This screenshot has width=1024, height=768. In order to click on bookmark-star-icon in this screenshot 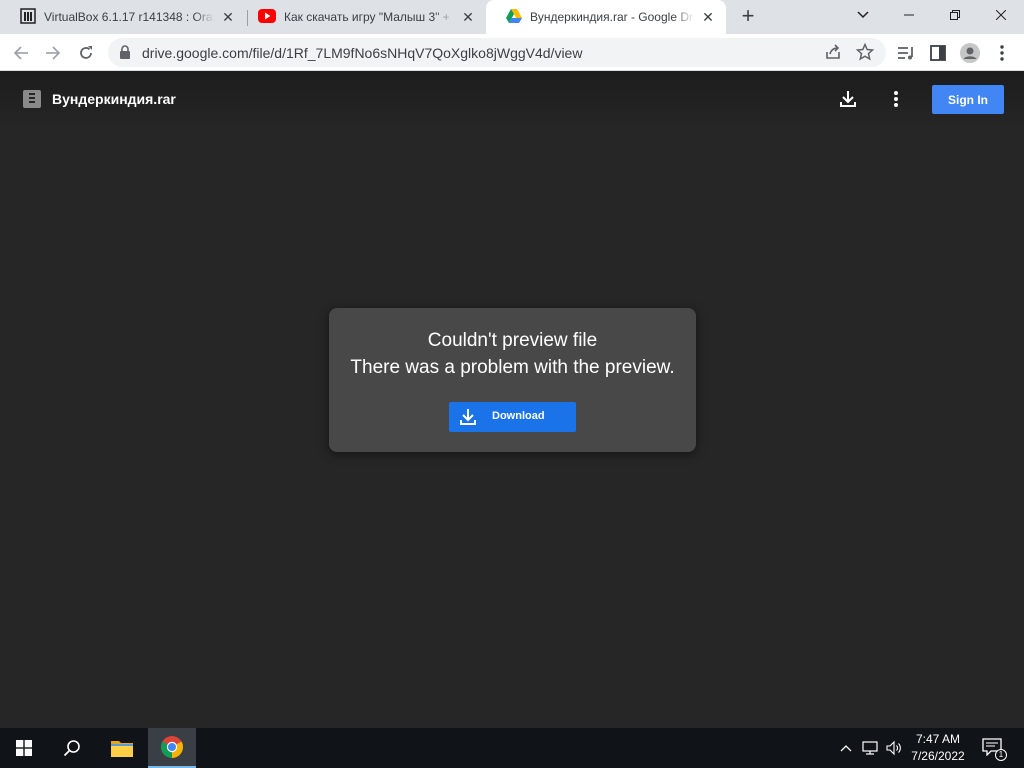, I will do `click(865, 54)`.